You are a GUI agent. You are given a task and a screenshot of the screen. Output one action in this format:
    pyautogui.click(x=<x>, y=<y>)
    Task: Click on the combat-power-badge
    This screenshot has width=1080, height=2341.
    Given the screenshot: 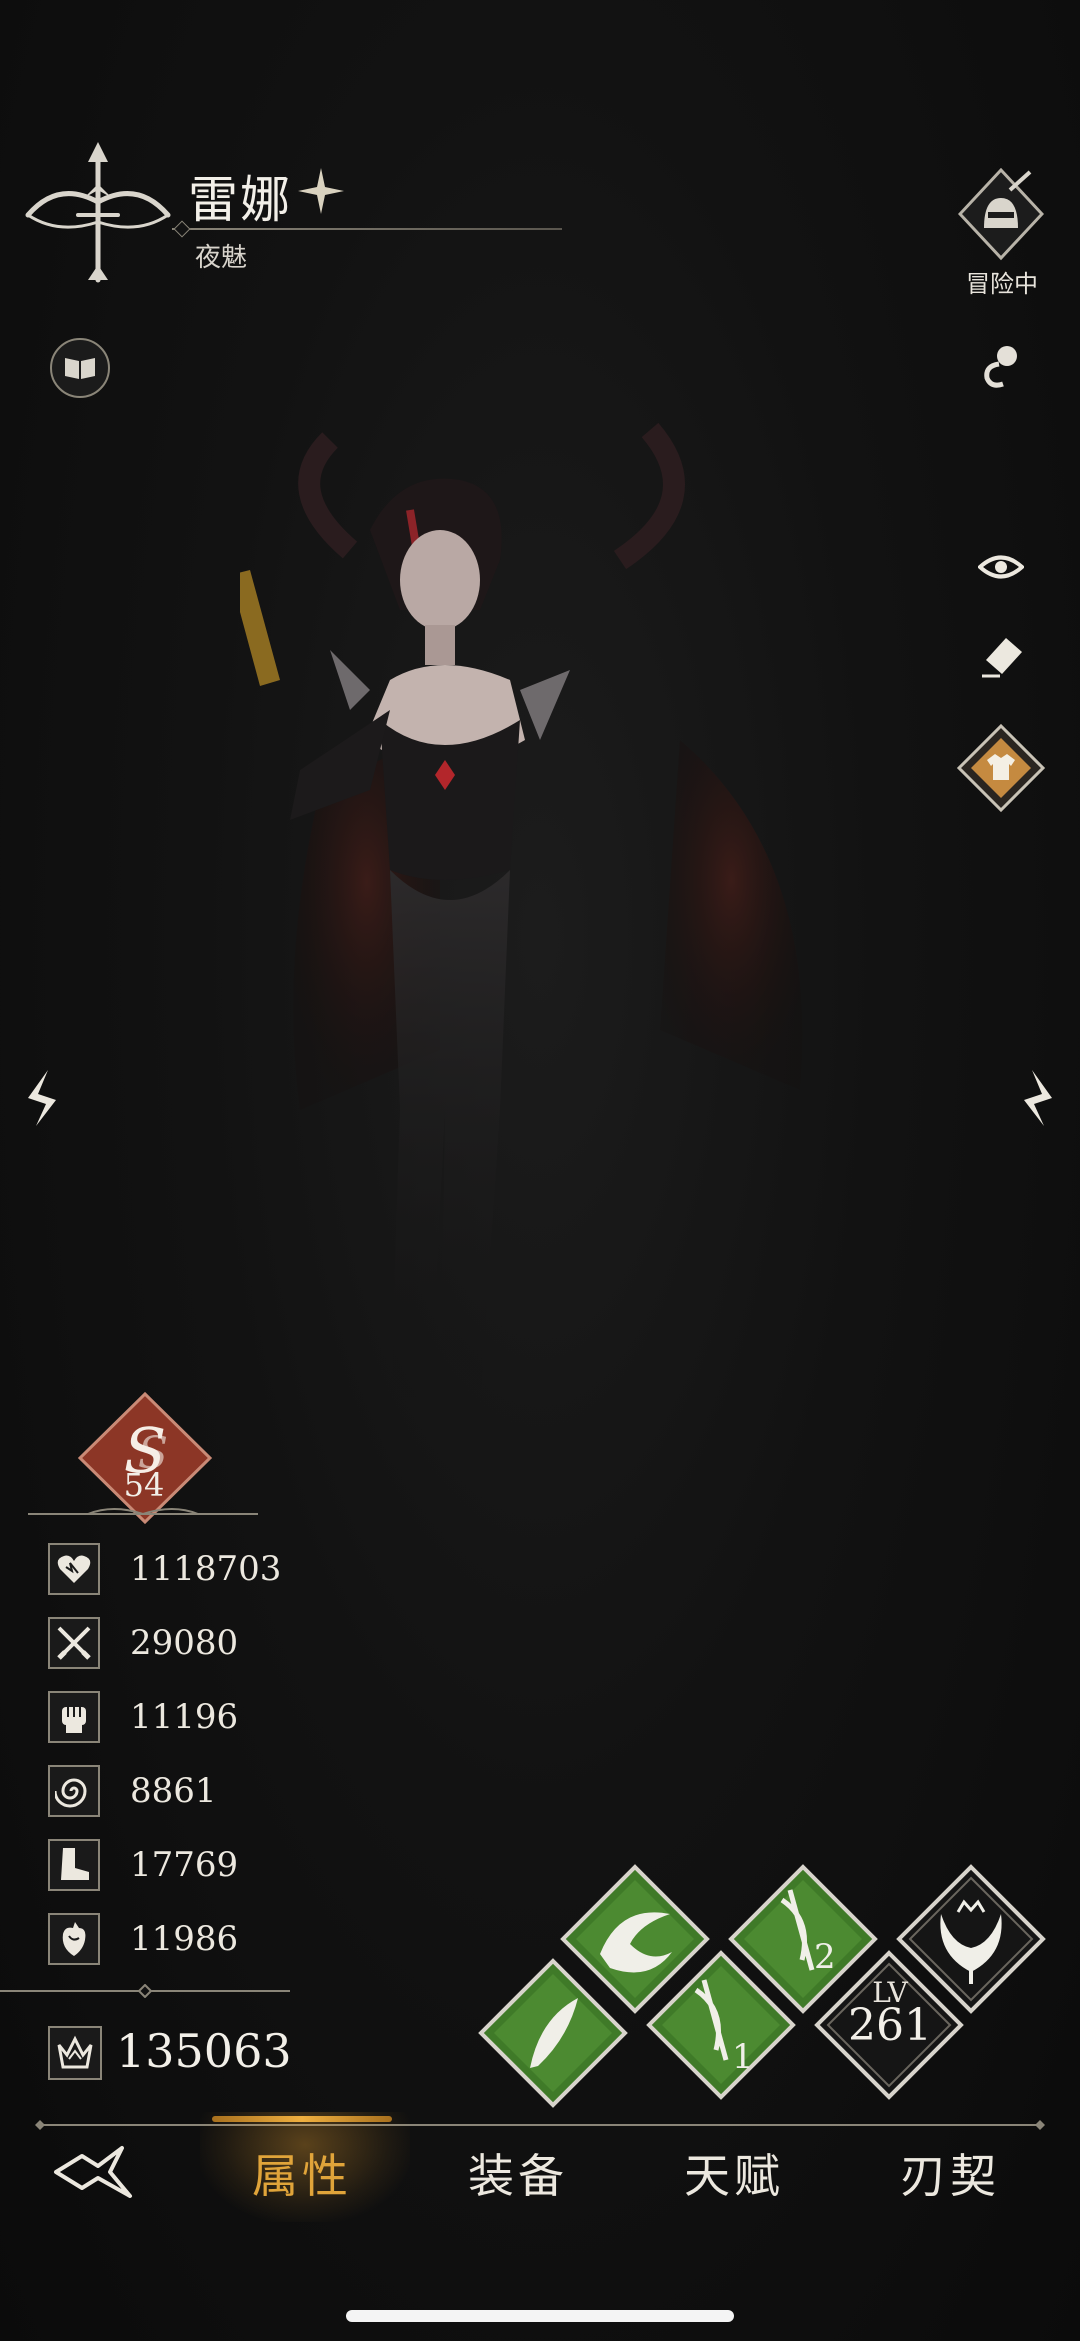 What is the action you would take?
    pyautogui.click(x=75, y=2053)
    